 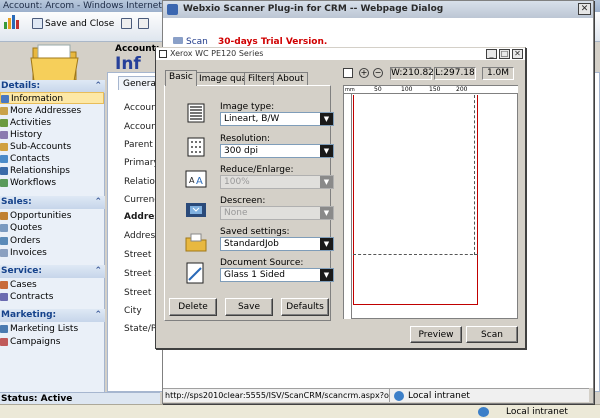 What do you see at coordinates (4, 123) in the screenshot?
I see `activities-icon` at bounding box center [4, 123].